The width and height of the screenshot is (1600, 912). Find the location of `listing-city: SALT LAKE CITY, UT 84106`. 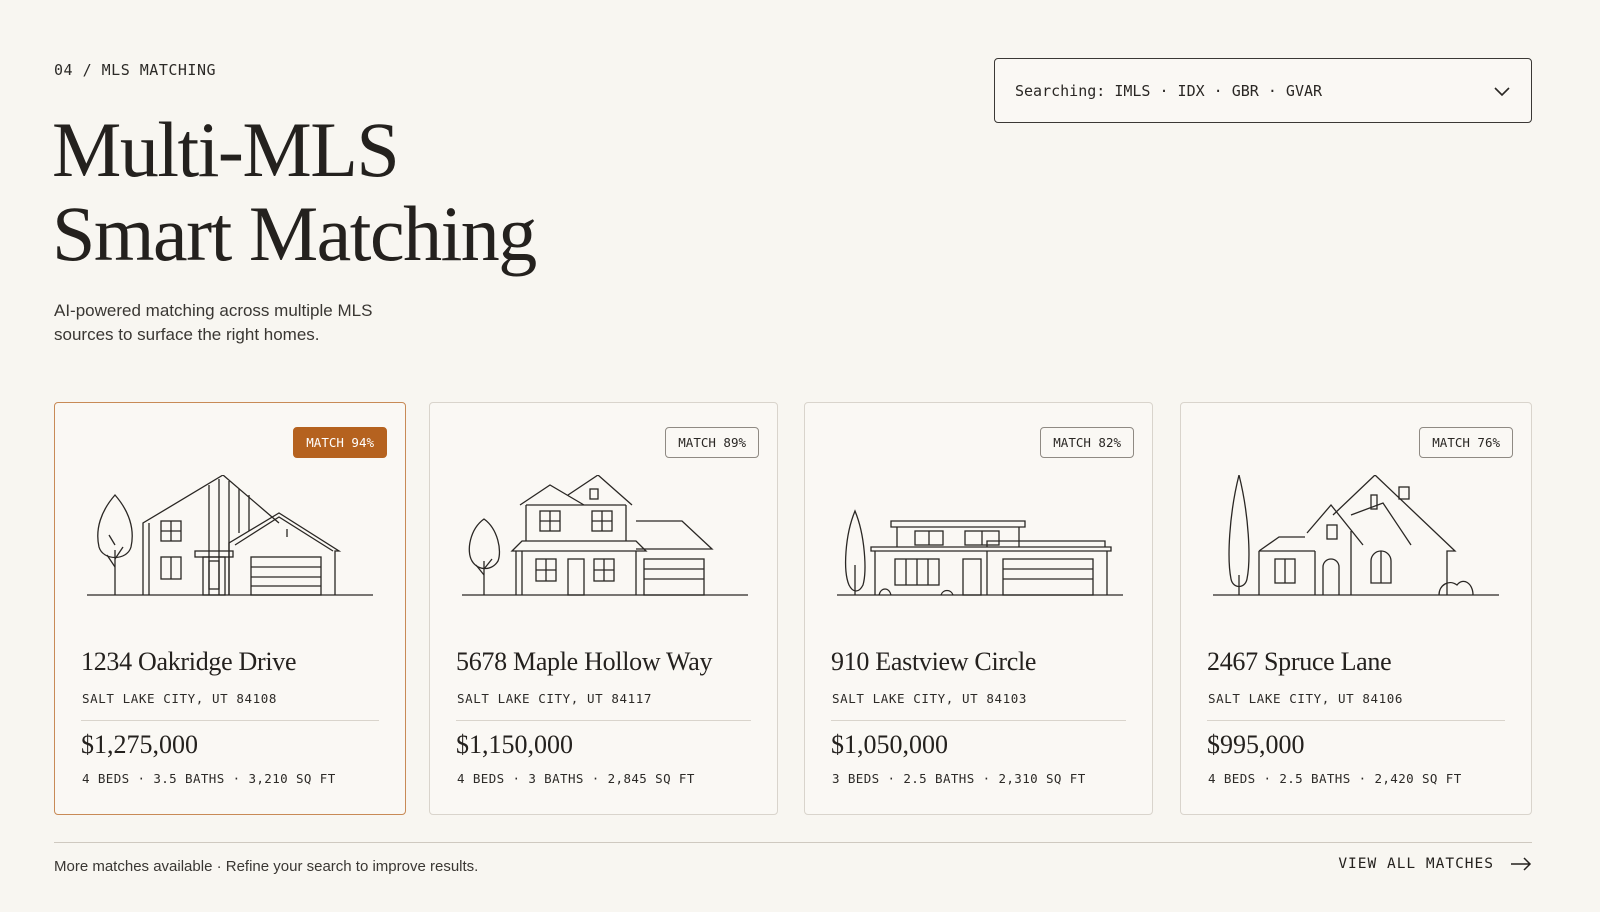

listing-city: SALT LAKE CITY, UT 84106 is located at coordinates (1306, 698).